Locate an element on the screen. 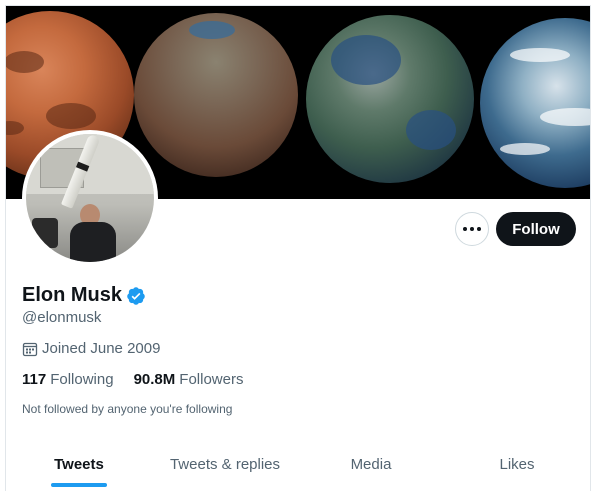 The height and width of the screenshot is (491, 600). tab-label: Tweets is located at coordinates (79, 464).